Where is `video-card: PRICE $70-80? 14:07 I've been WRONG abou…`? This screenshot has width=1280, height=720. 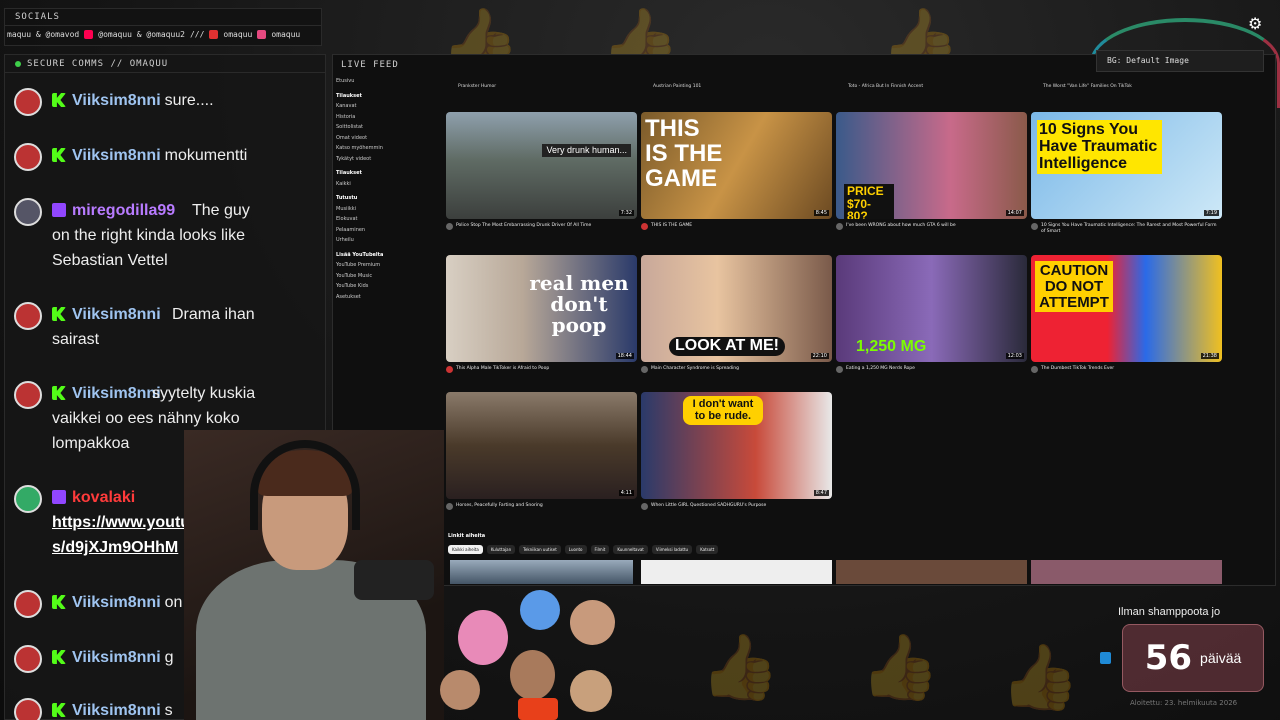
video-card: PRICE $70-80? 14:07 I've been WRONG abou… is located at coordinates (931, 171).